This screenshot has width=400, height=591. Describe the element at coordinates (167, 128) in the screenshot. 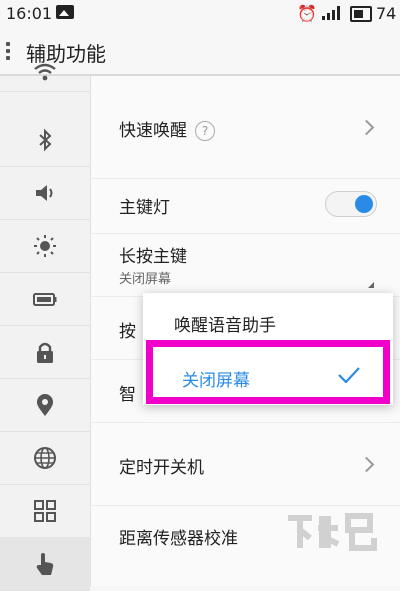

I see `quick-wake-label: 快速唤醒?` at that location.